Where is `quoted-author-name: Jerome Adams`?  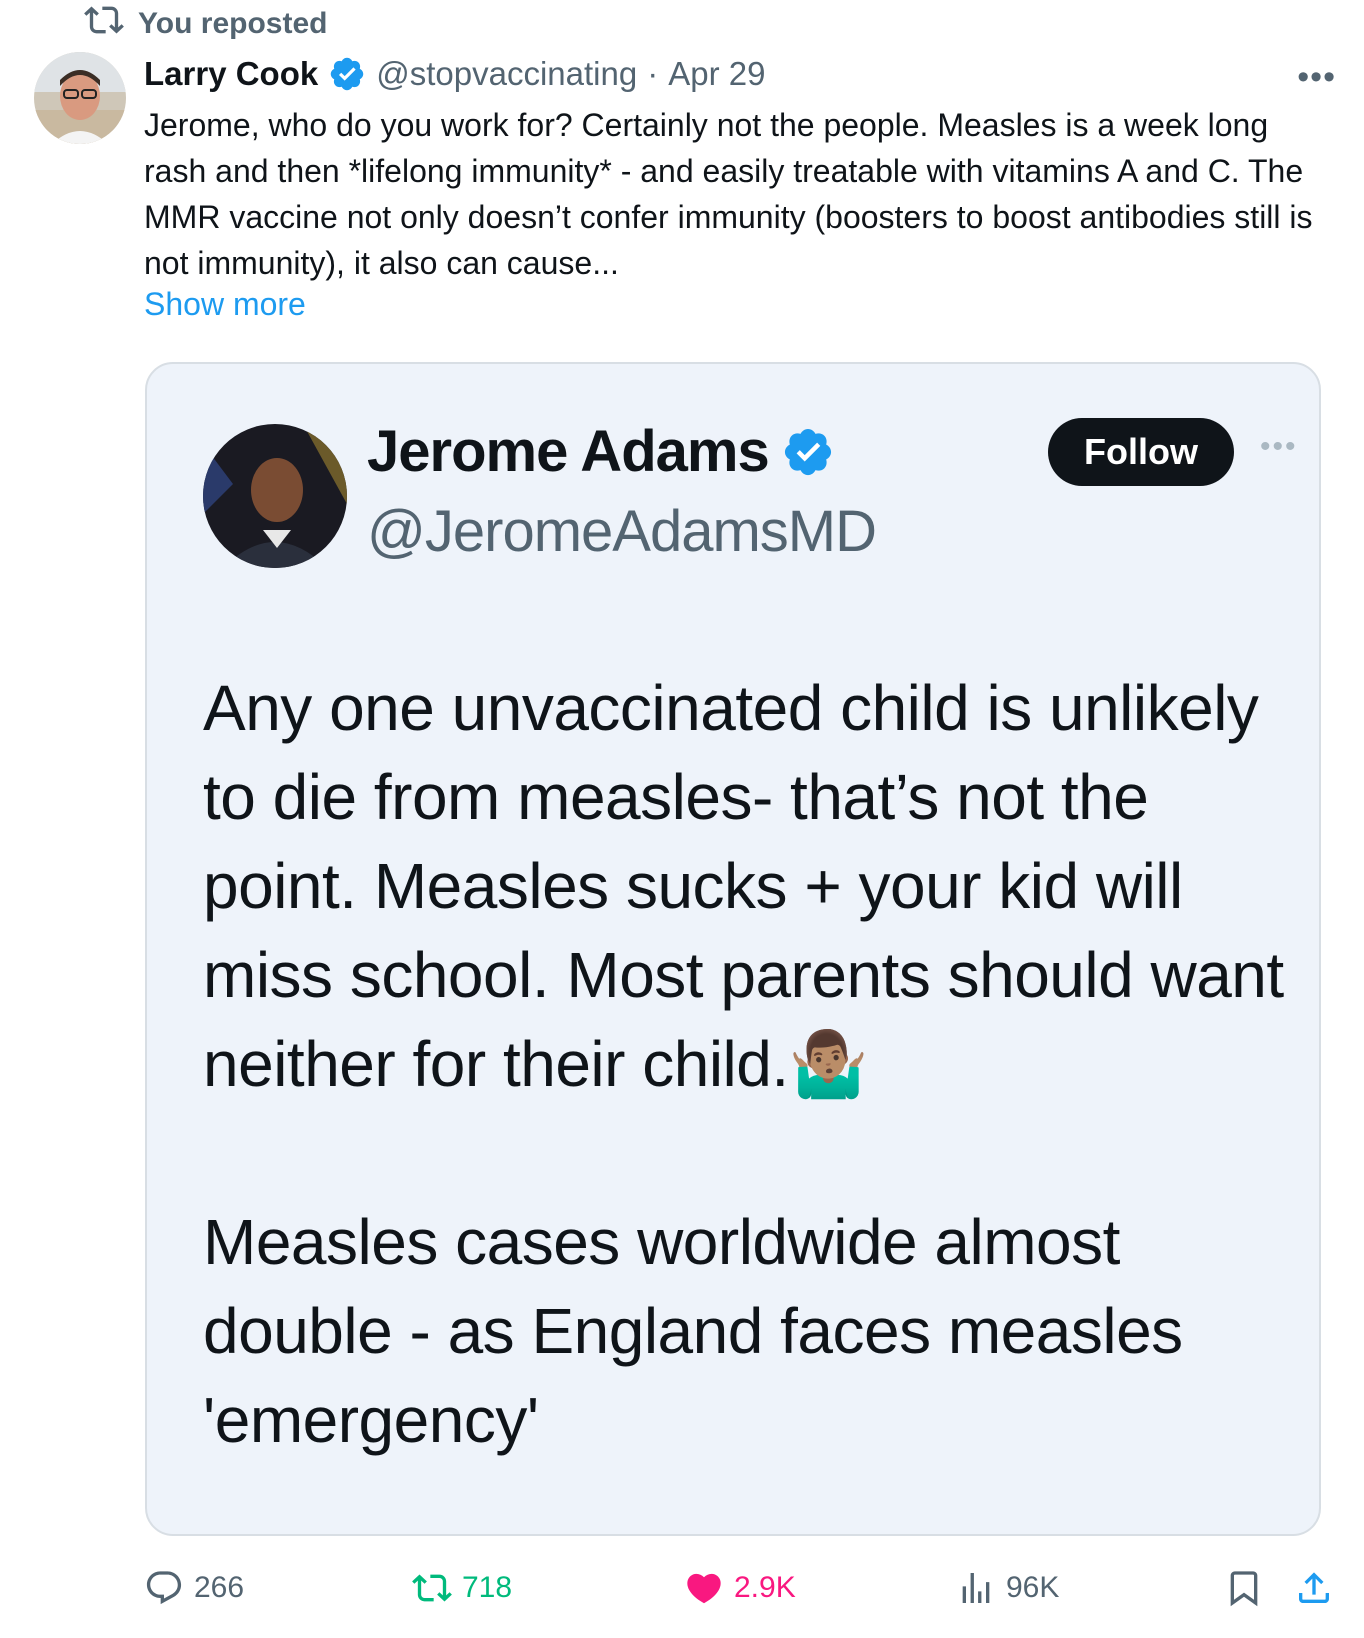 quoted-author-name: Jerome Adams is located at coordinates (568, 451).